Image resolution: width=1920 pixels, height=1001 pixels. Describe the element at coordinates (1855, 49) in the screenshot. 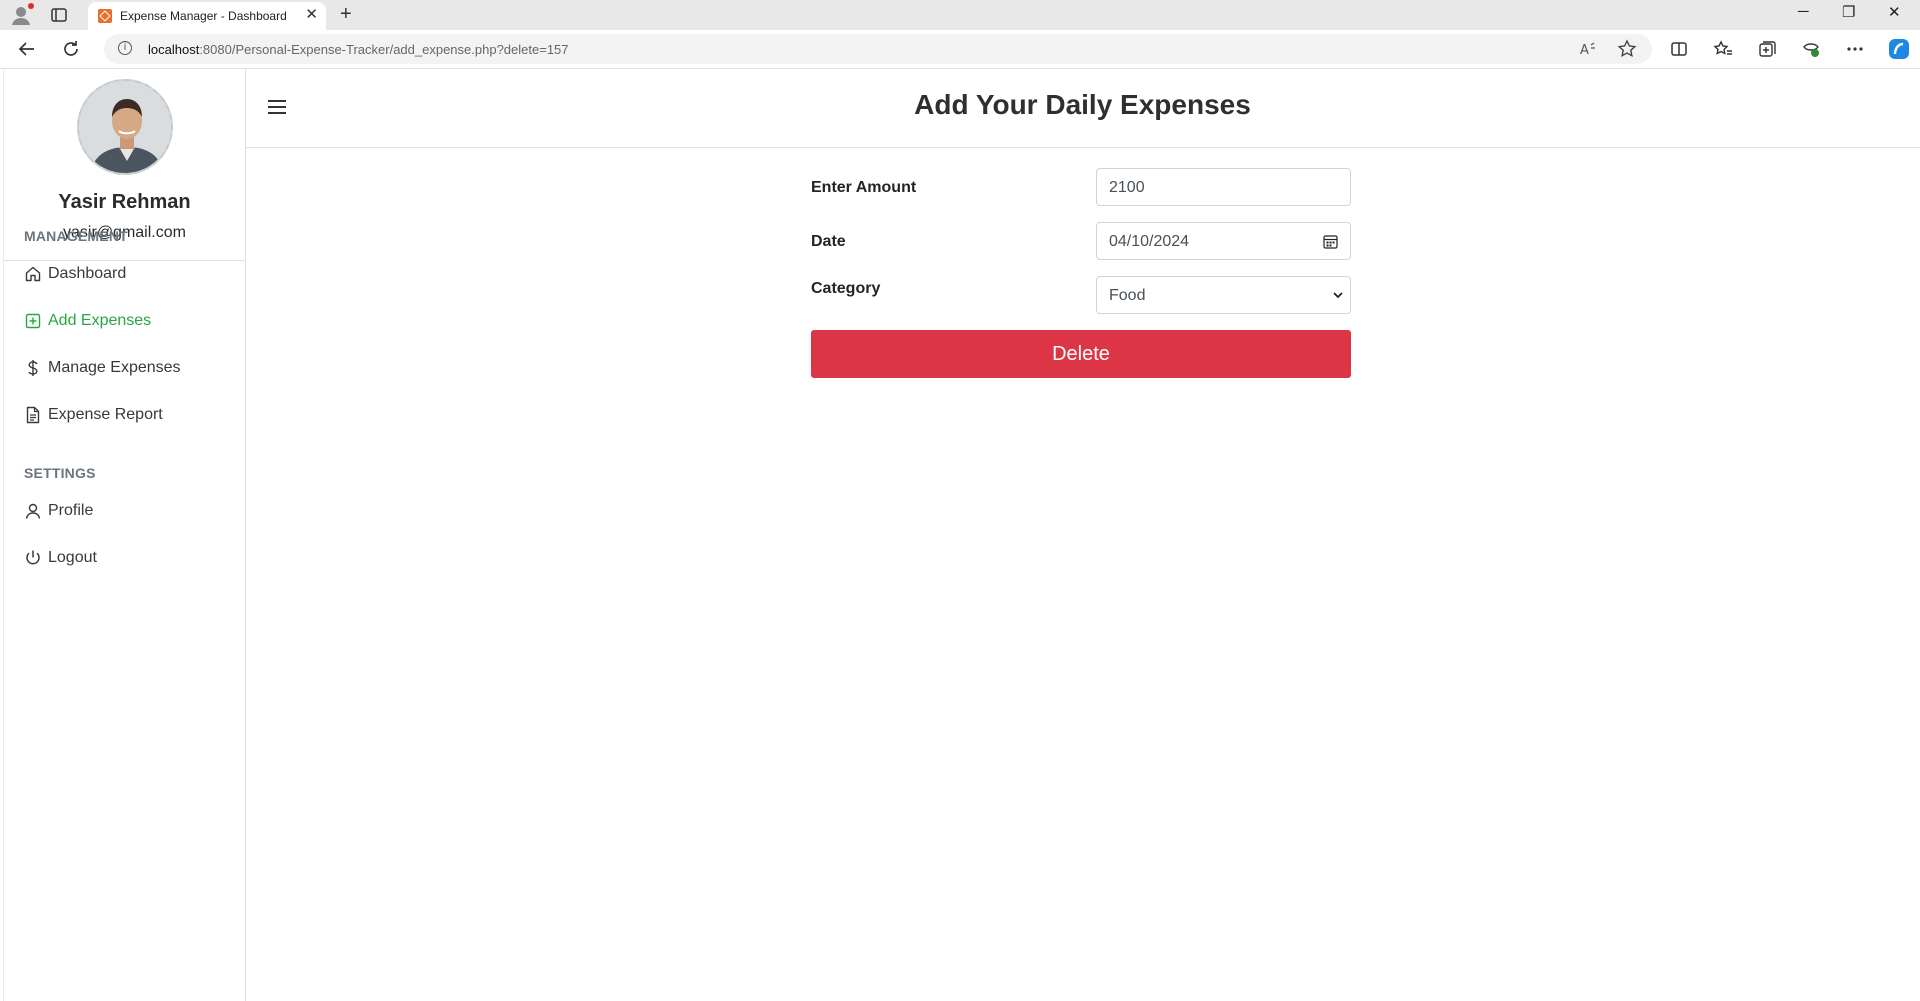

I see `more-options-icon` at that location.